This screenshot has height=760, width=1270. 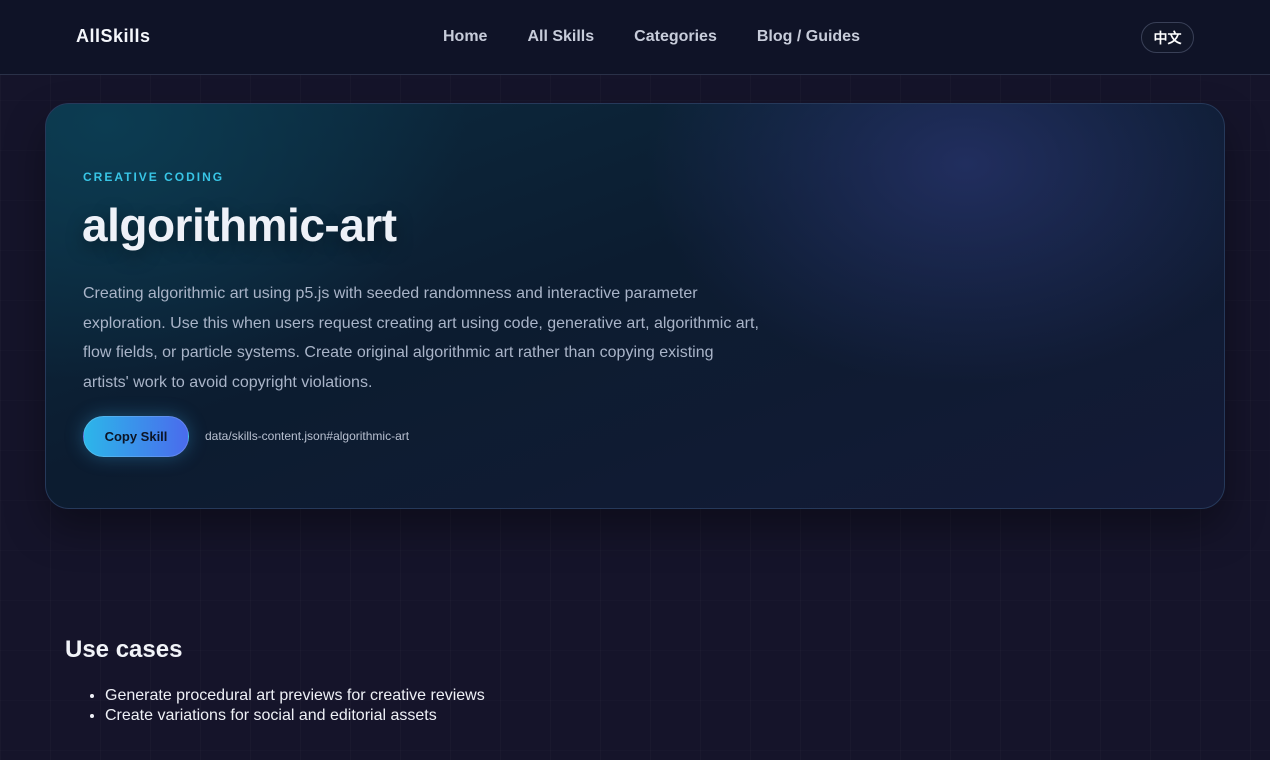 I want to click on nav-all-skills-link: All Skills, so click(x=560, y=37).